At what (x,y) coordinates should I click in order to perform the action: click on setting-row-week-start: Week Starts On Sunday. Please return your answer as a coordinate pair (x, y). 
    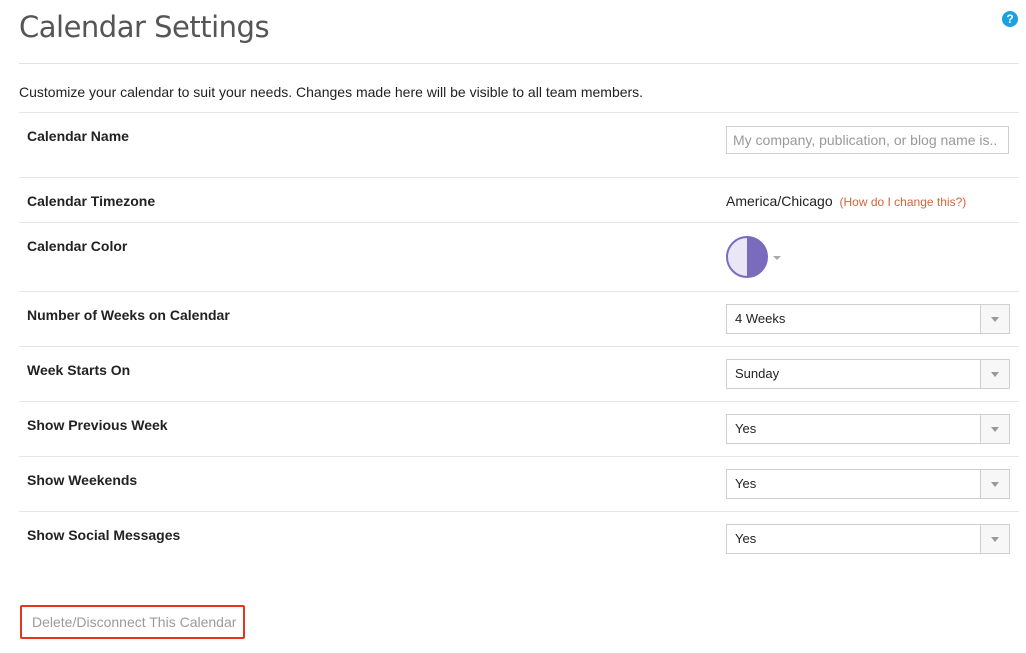
    Looking at the image, I should click on (519, 373).